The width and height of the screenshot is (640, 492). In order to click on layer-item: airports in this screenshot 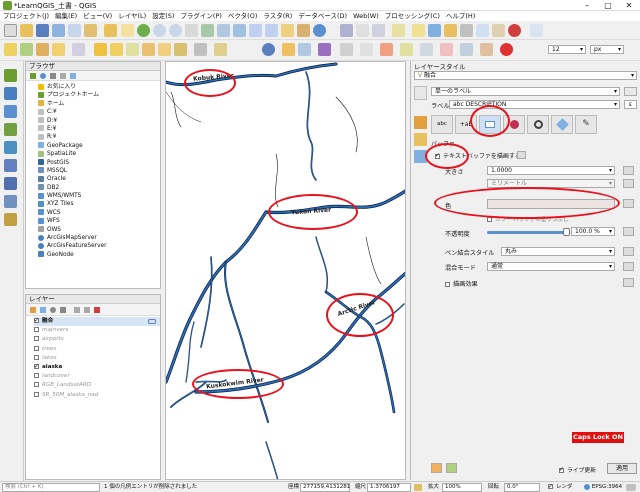, I will do `click(97, 339)`.